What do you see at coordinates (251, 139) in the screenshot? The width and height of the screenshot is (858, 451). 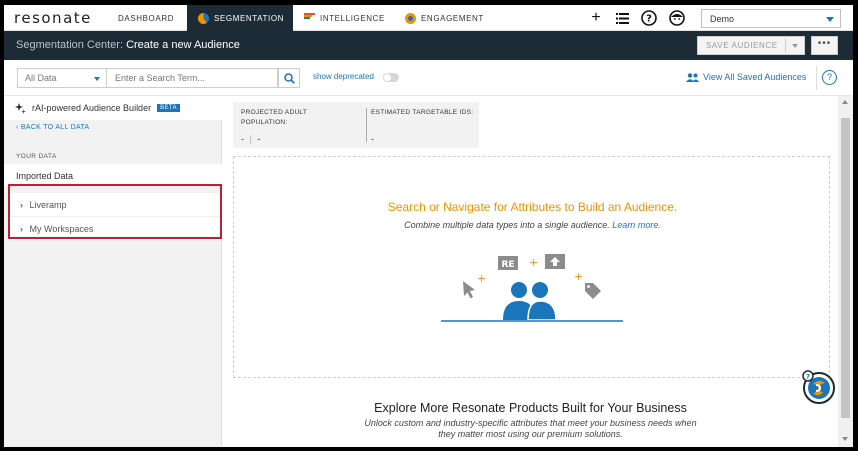 I see `population-value: - | -` at bounding box center [251, 139].